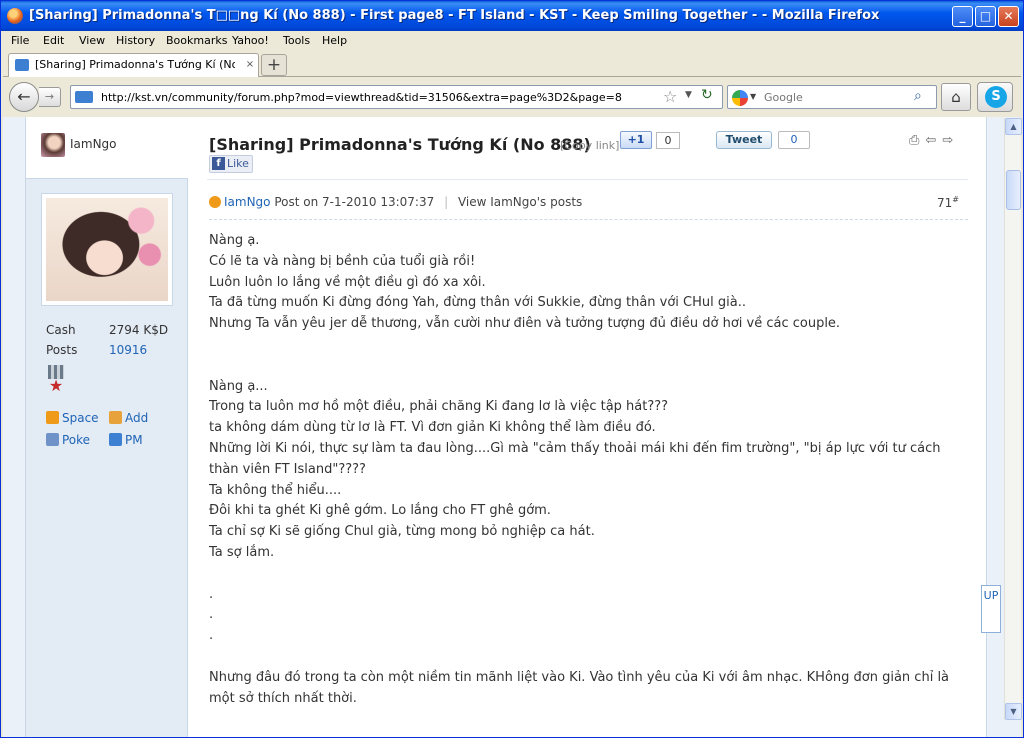 This screenshot has width=1024, height=738. What do you see at coordinates (56, 385) in the screenshot?
I see `star-icon: ★` at bounding box center [56, 385].